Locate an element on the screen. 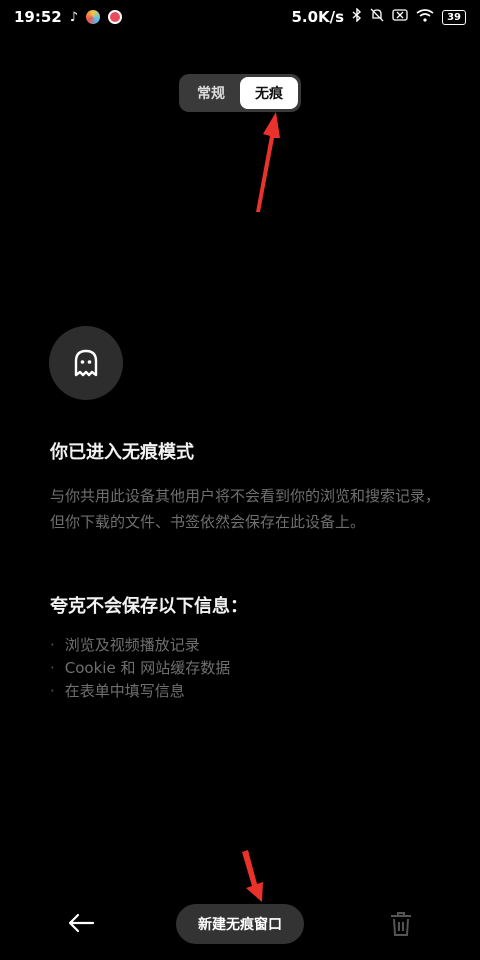 Image resolution: width=480 pixels, height=960 pixels. status-right: 5.0K/s 39 is located at coordinates (378, 16).